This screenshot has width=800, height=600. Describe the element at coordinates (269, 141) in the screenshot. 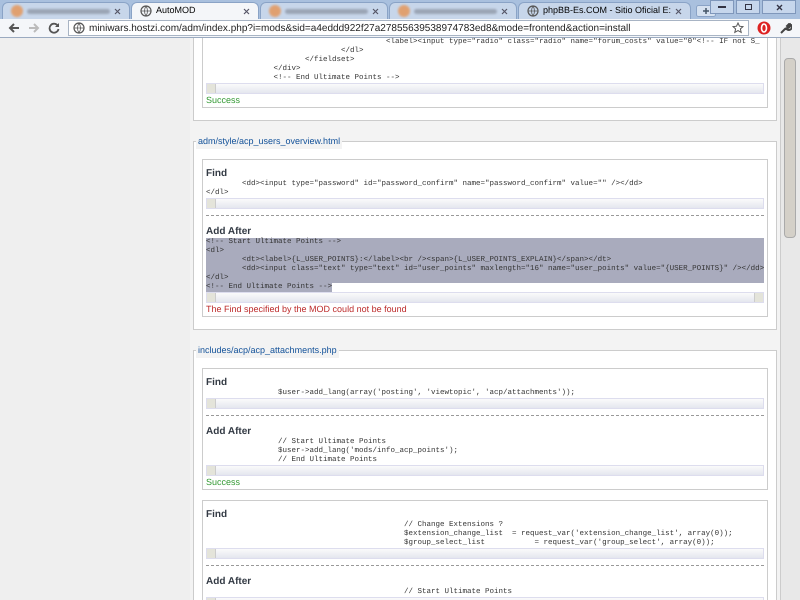

I see `file-path: adm/style/acp_users_overview.html` at that location.